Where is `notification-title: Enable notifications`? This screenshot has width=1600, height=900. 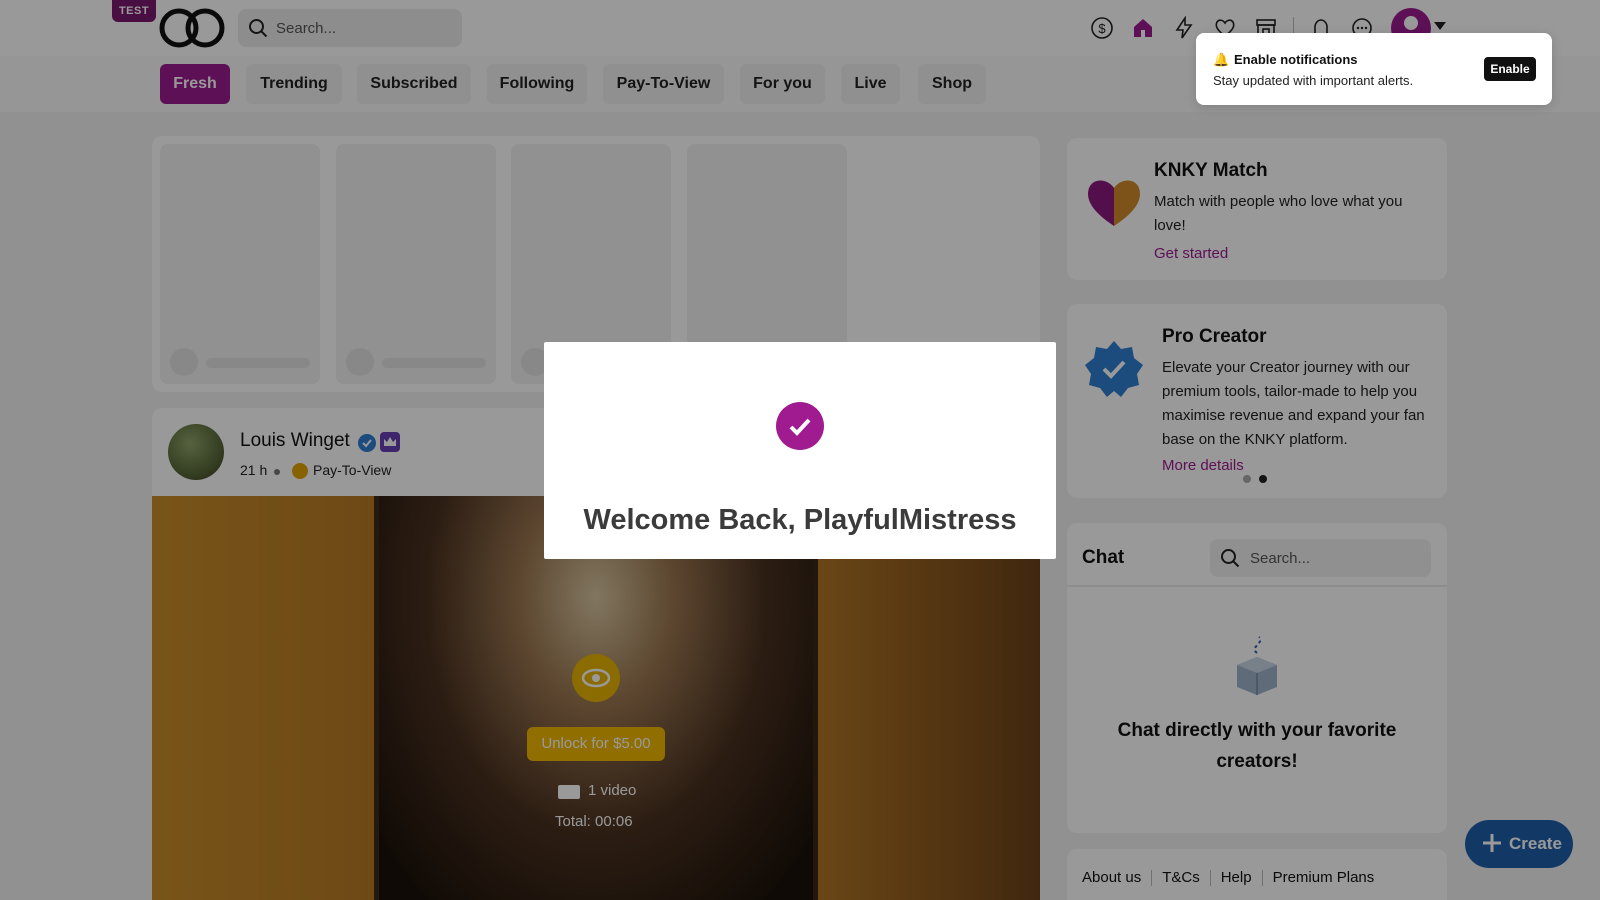 notification-title: Enable notifications is located at coordinates (1296, 59).